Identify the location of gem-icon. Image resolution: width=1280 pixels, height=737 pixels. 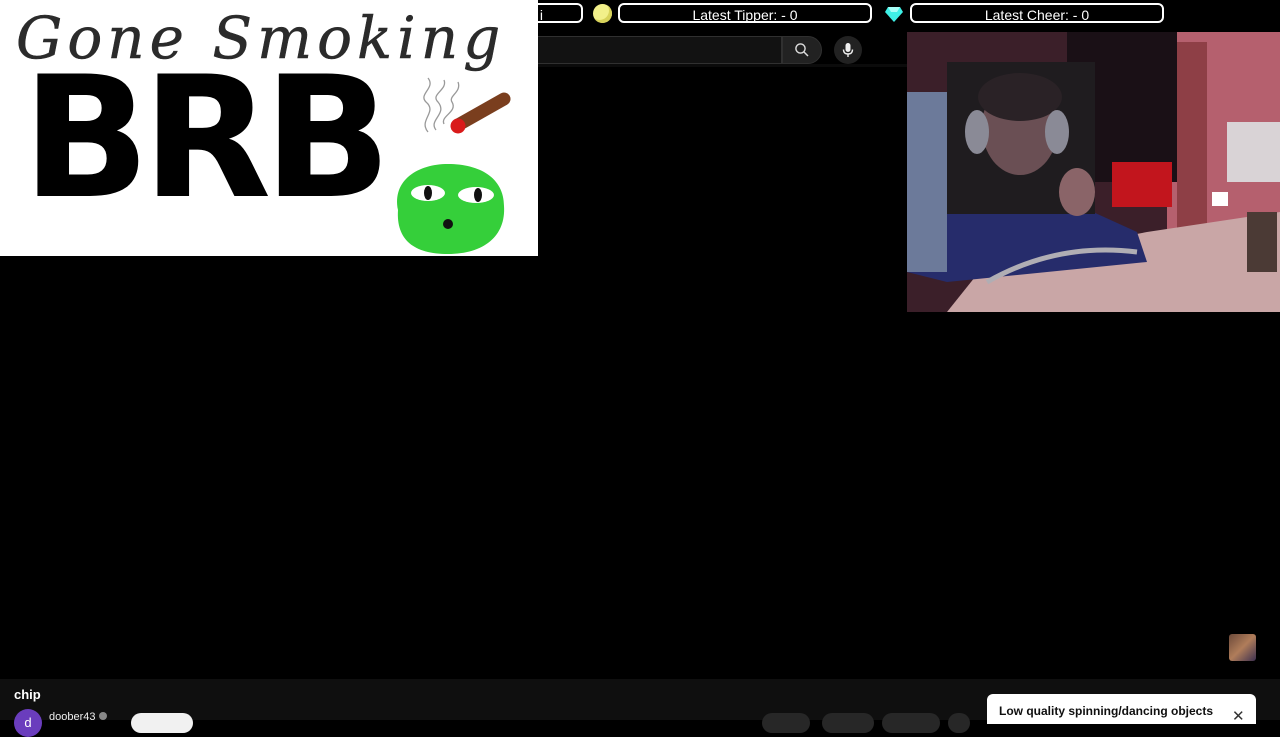
(894, 14).